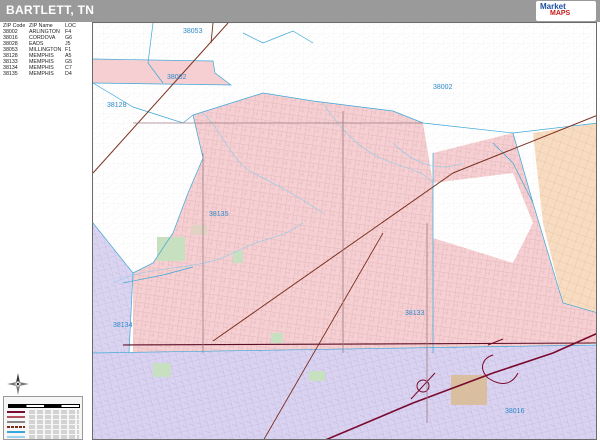 This screenshot has height=444, width=600. Describe the element at coordinates (44, 432) in the screenshot. I see `key-row-zip-boundary` at that location.